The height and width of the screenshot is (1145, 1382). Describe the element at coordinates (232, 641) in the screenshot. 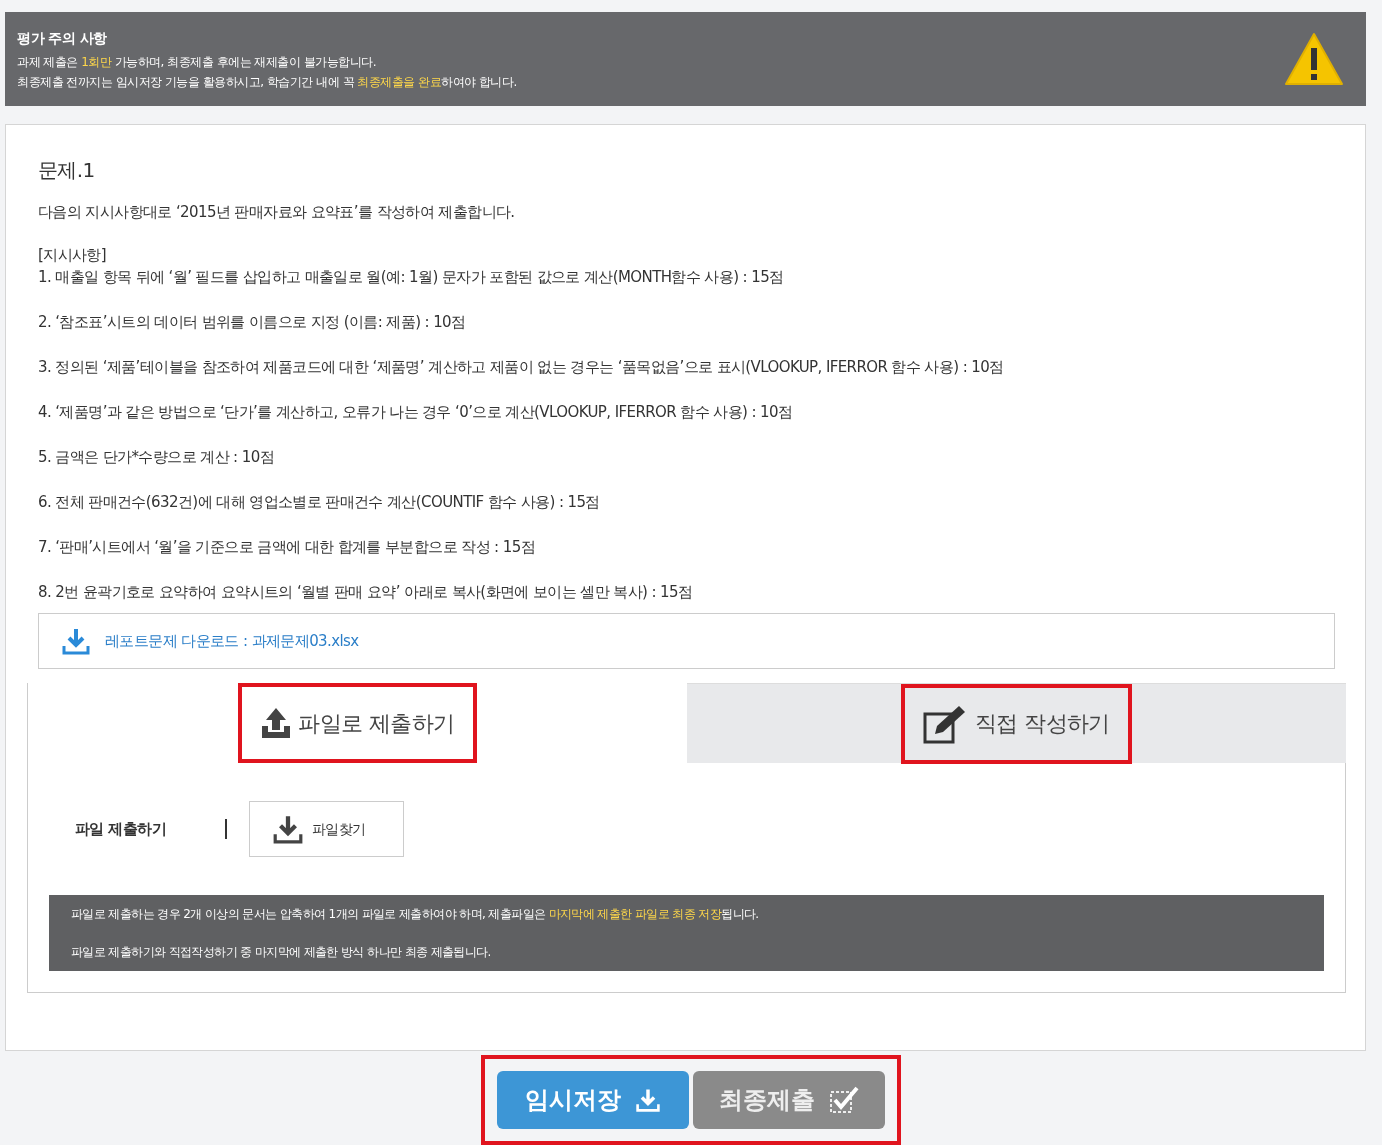

I see `download-link: 레포트문제 다운로드 : 과제문제03.xlsx` at that location.